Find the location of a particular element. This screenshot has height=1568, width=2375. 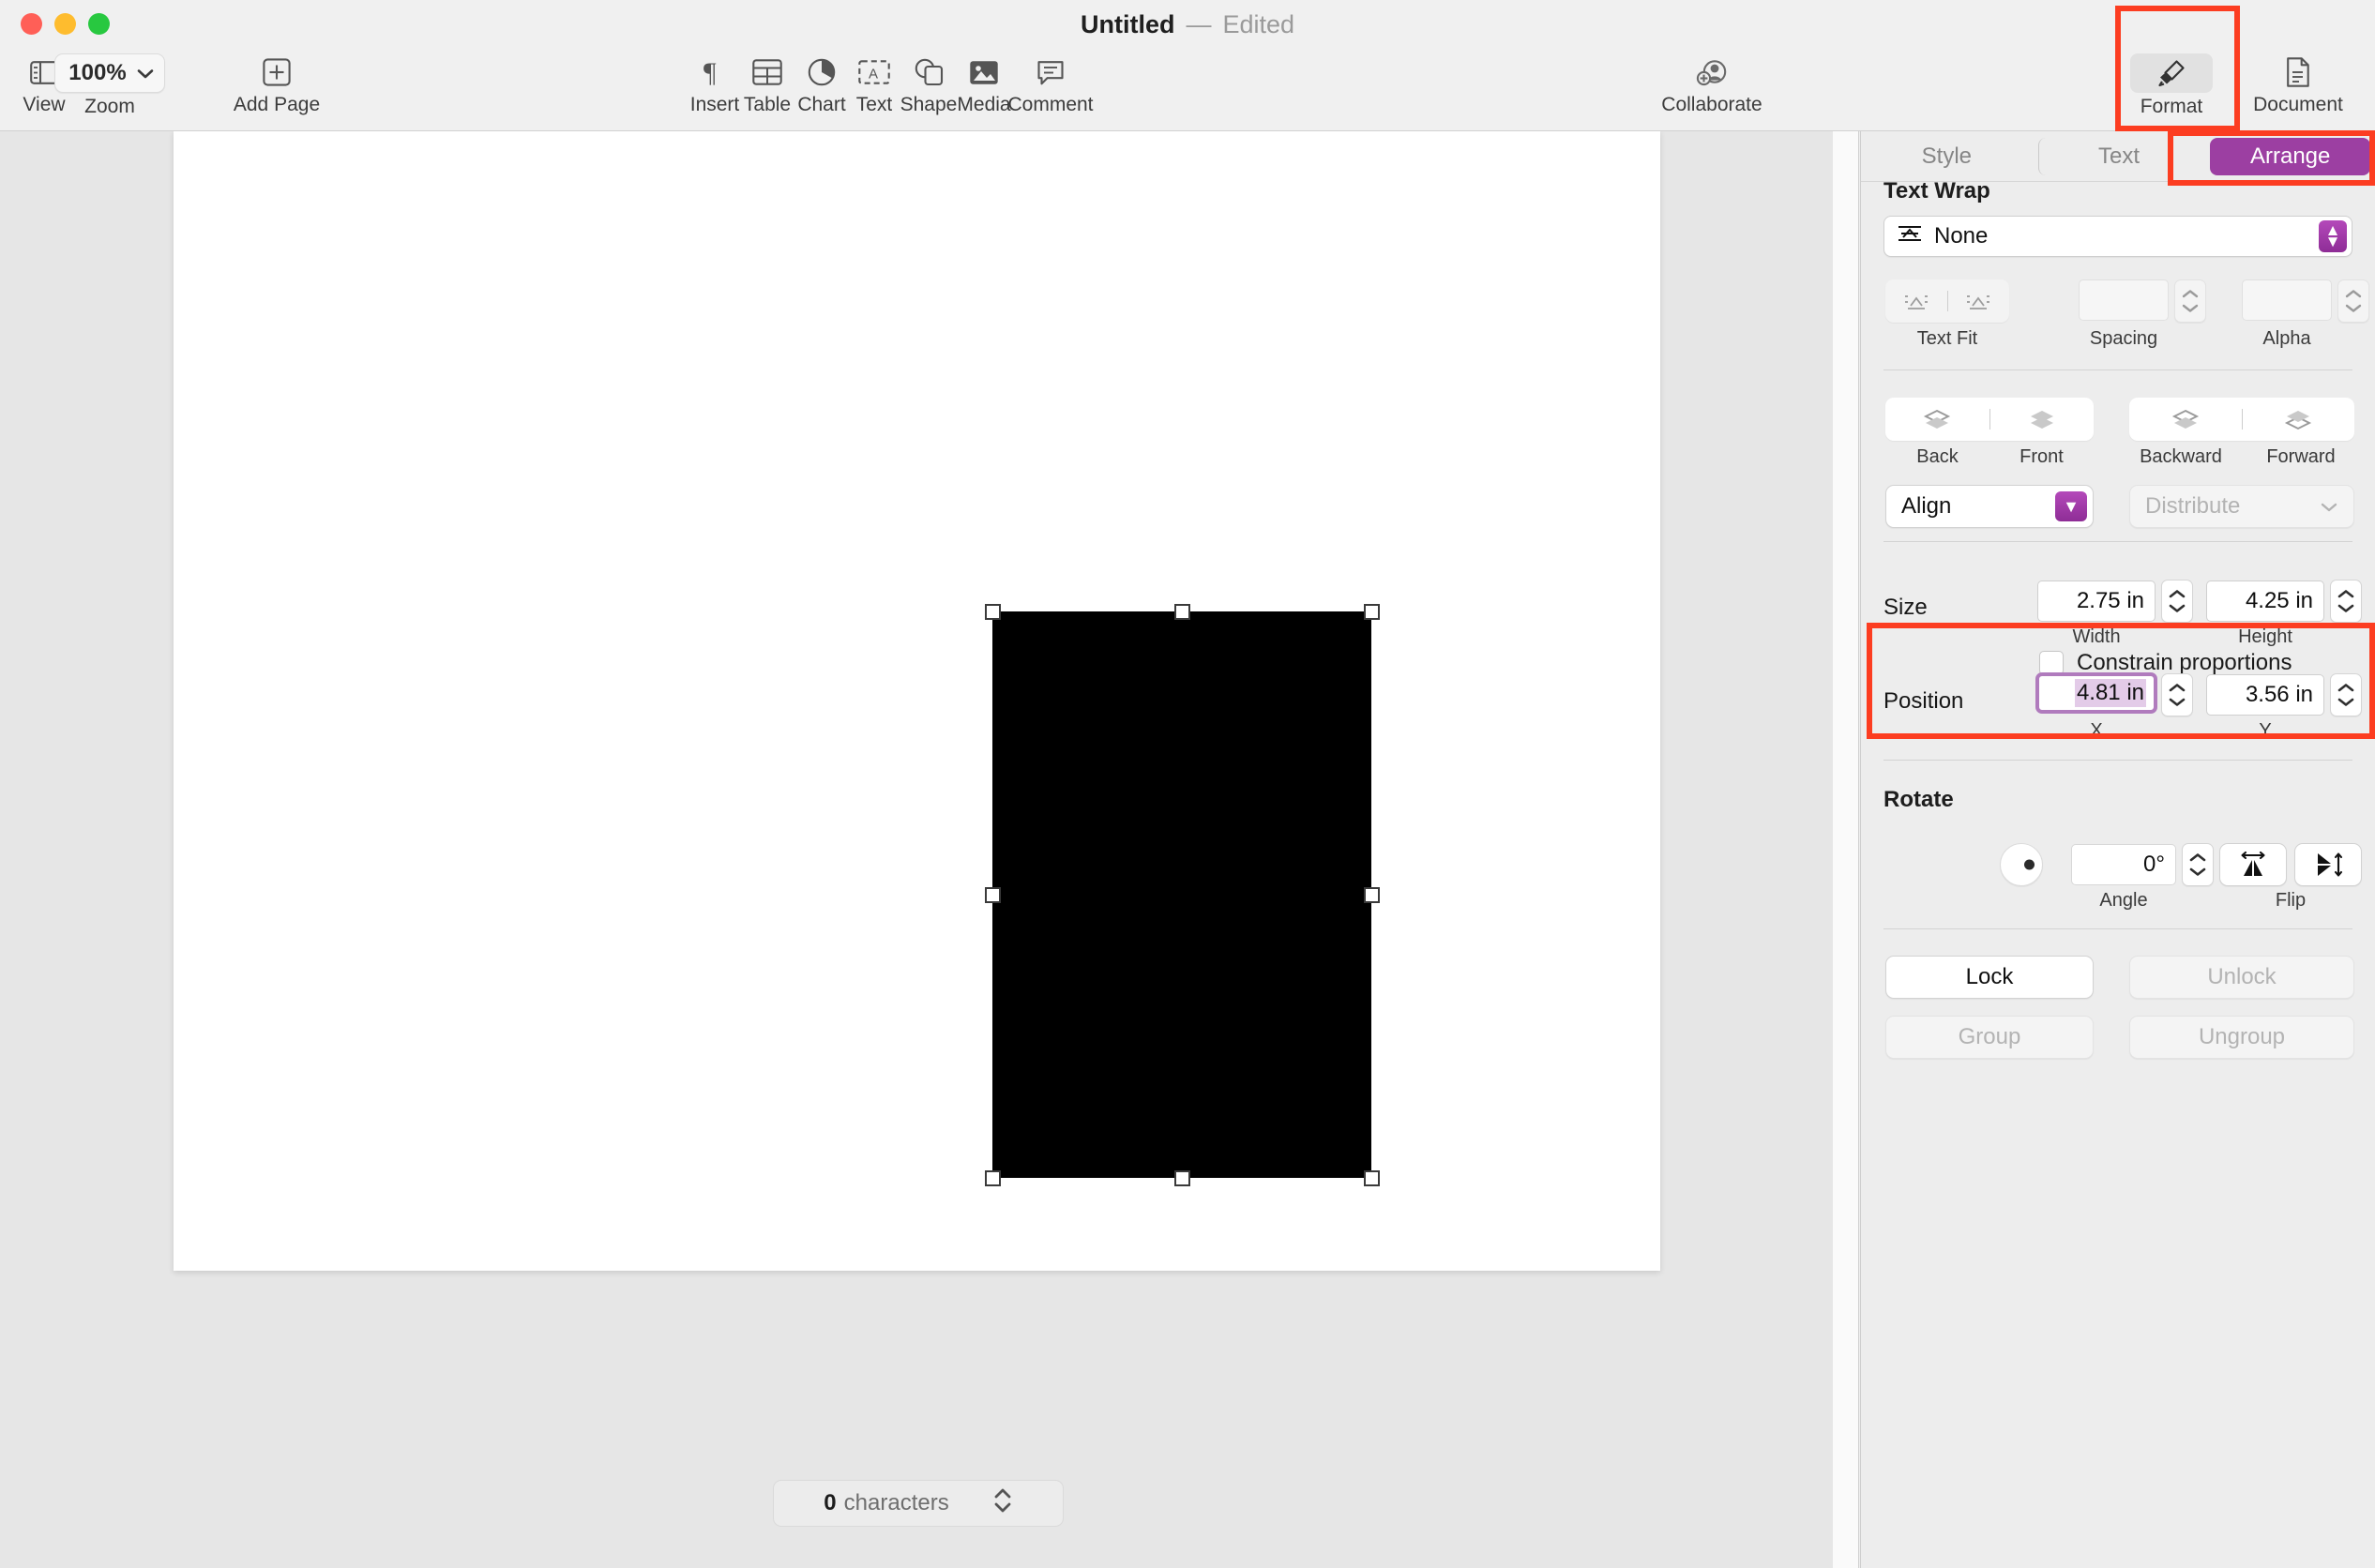

backward-label: Backward is located at coordinates (2181, 456).